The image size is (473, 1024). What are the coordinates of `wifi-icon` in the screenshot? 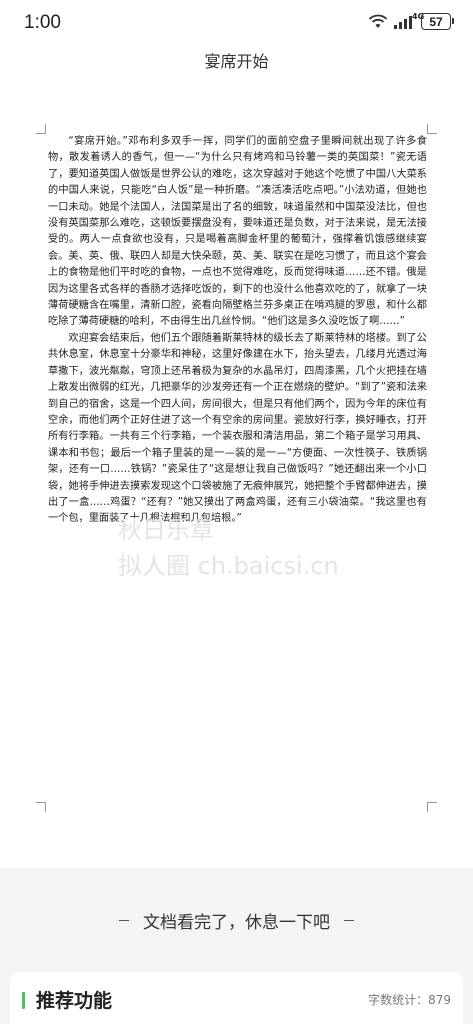 It's located at (378, 22).